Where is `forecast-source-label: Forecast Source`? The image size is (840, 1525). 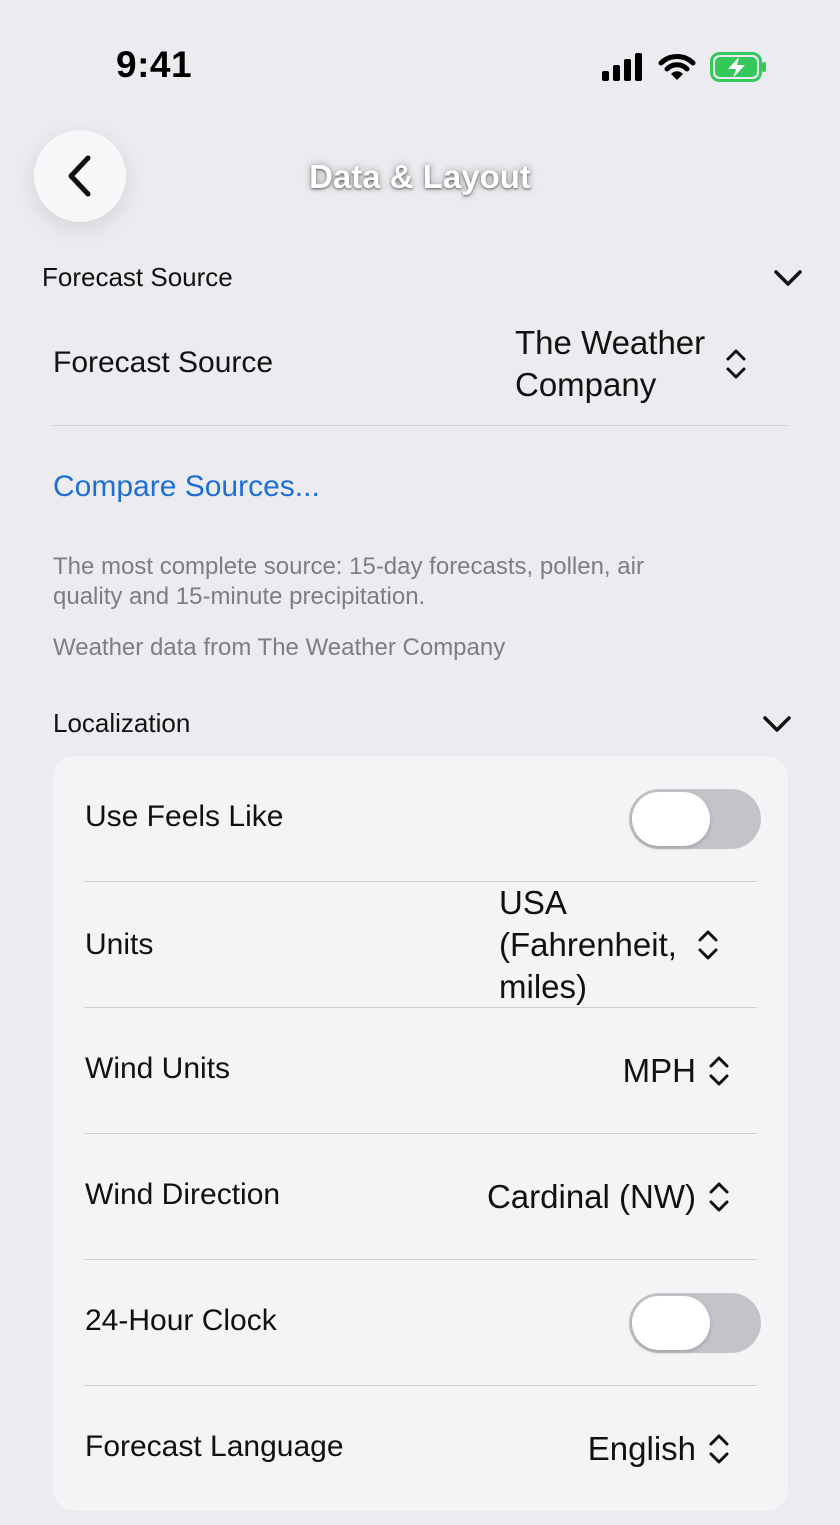 forecast-source-label: Forecast Source is located at coordinates (163, 362).